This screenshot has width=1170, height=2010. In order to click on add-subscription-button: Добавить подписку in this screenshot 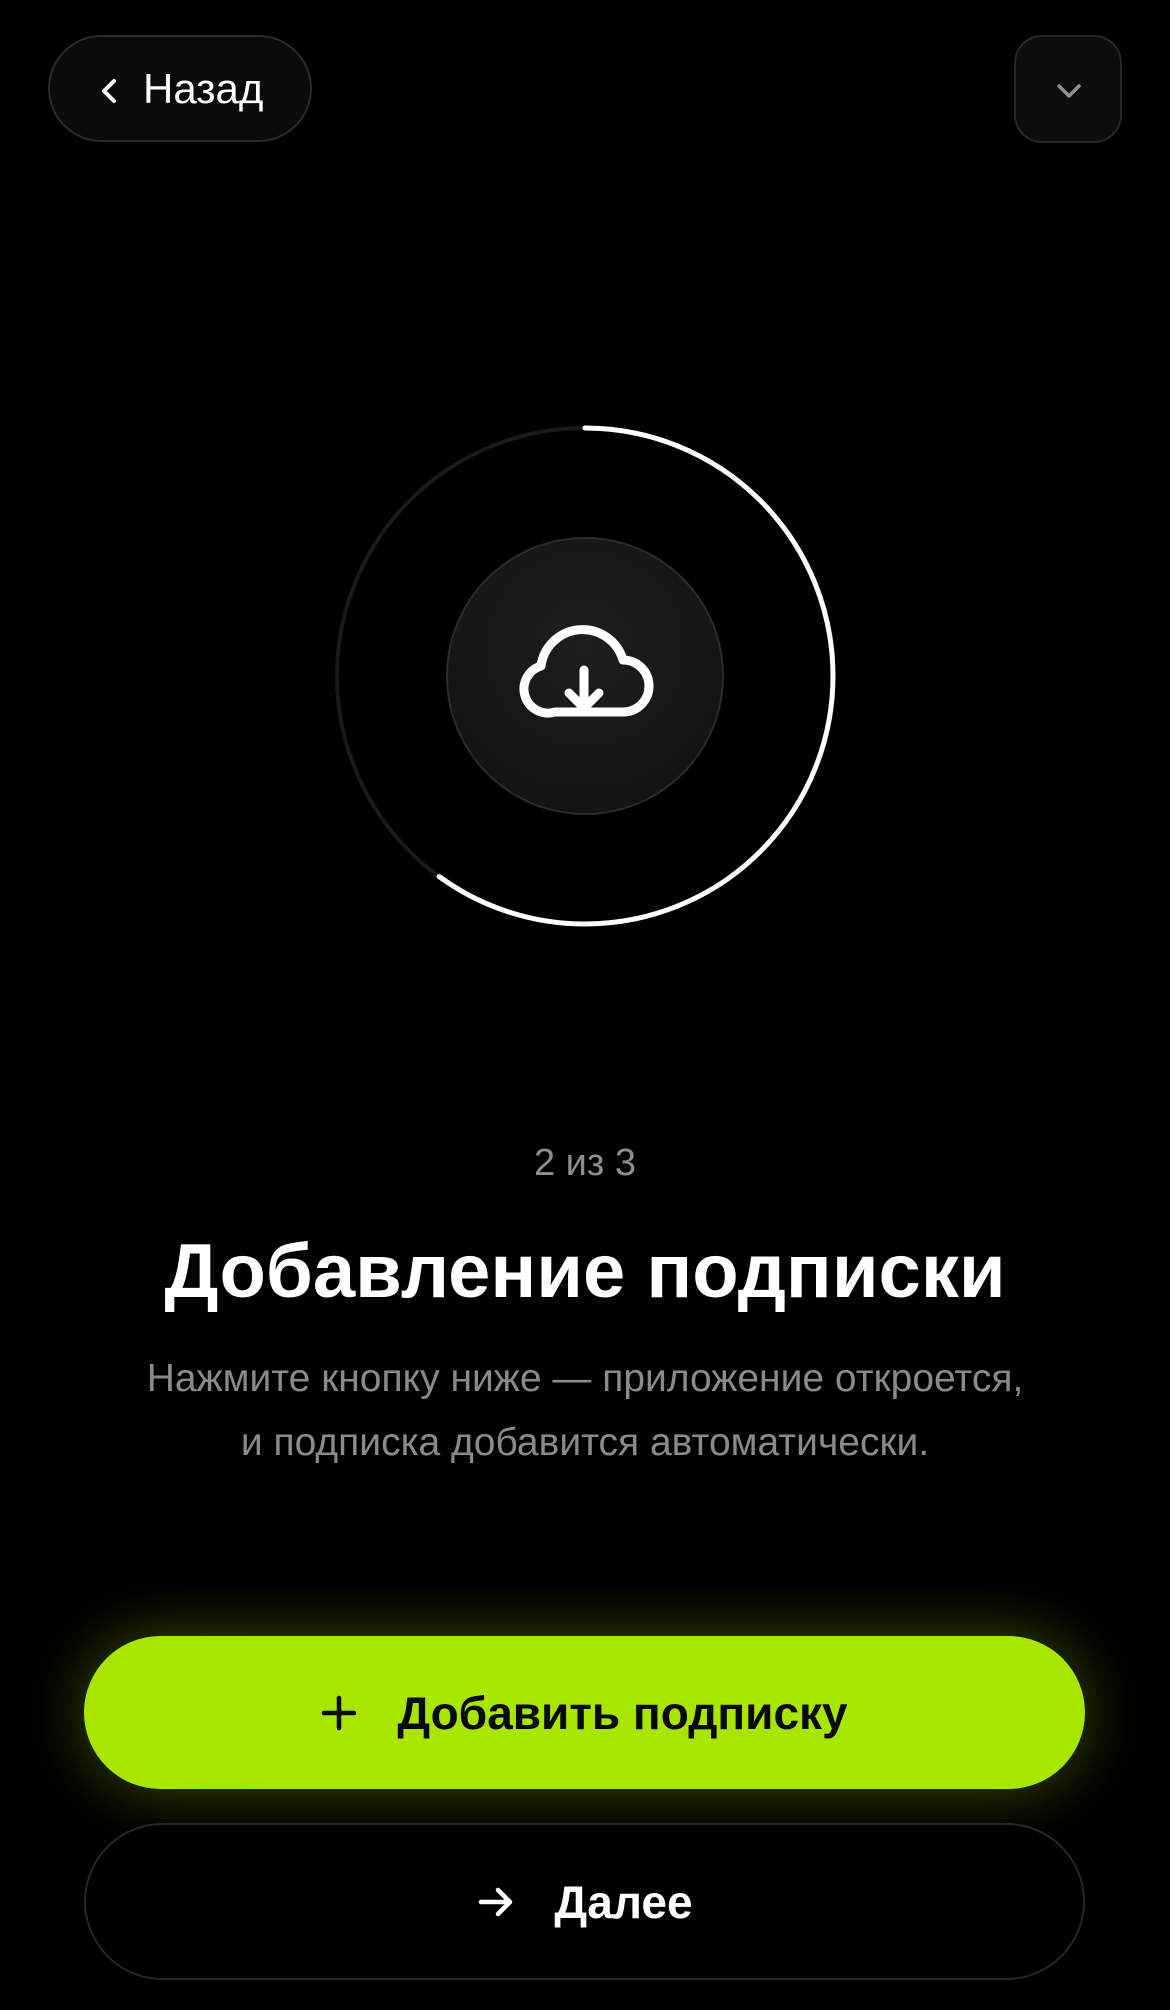, I will do `click(584, 1712)`.